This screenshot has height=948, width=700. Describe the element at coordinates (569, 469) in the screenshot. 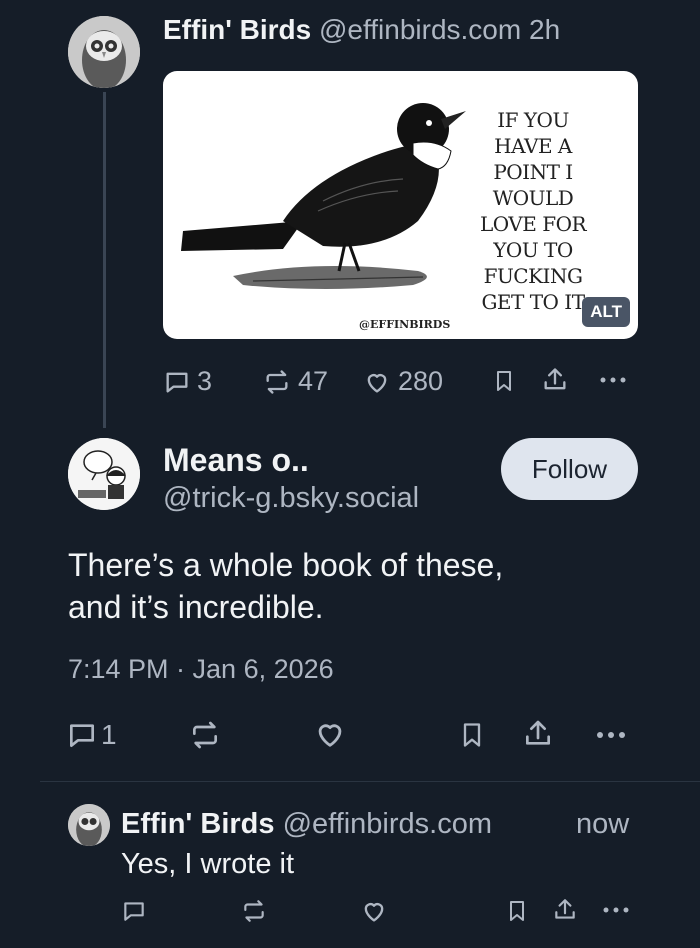

I see `follow-button: Follow` at that location.